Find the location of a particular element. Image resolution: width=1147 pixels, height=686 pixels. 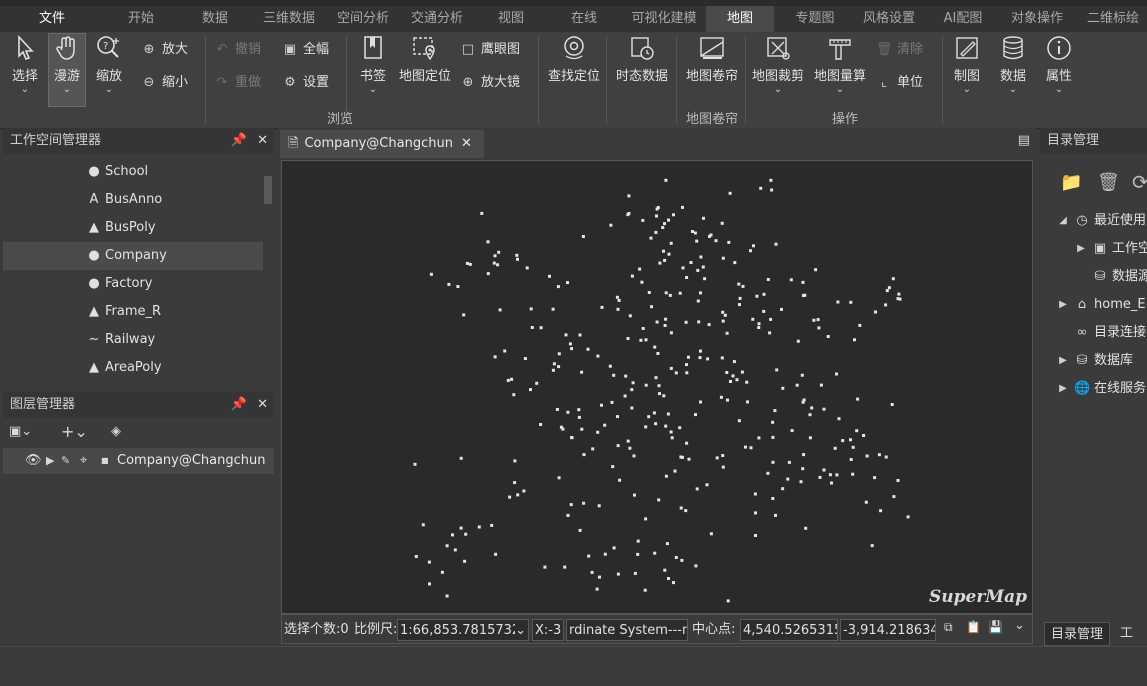

plus-icon: +⌄ is located at coordinates (74, 431).